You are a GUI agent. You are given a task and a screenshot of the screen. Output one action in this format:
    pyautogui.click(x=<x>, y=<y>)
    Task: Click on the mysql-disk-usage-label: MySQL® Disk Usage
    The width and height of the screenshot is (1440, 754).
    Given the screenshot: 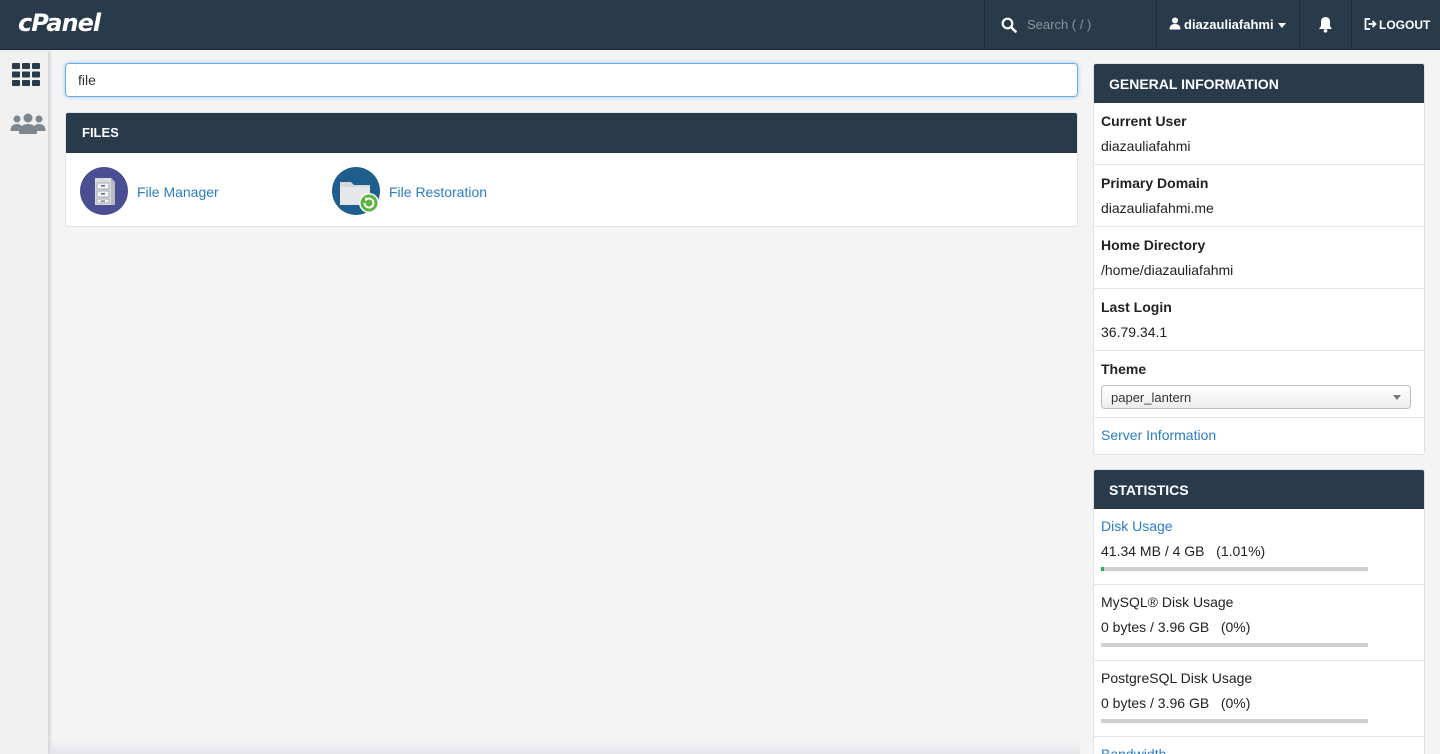 What is the action you would take?
    pyautogui.click(x=1167, y=602)
    